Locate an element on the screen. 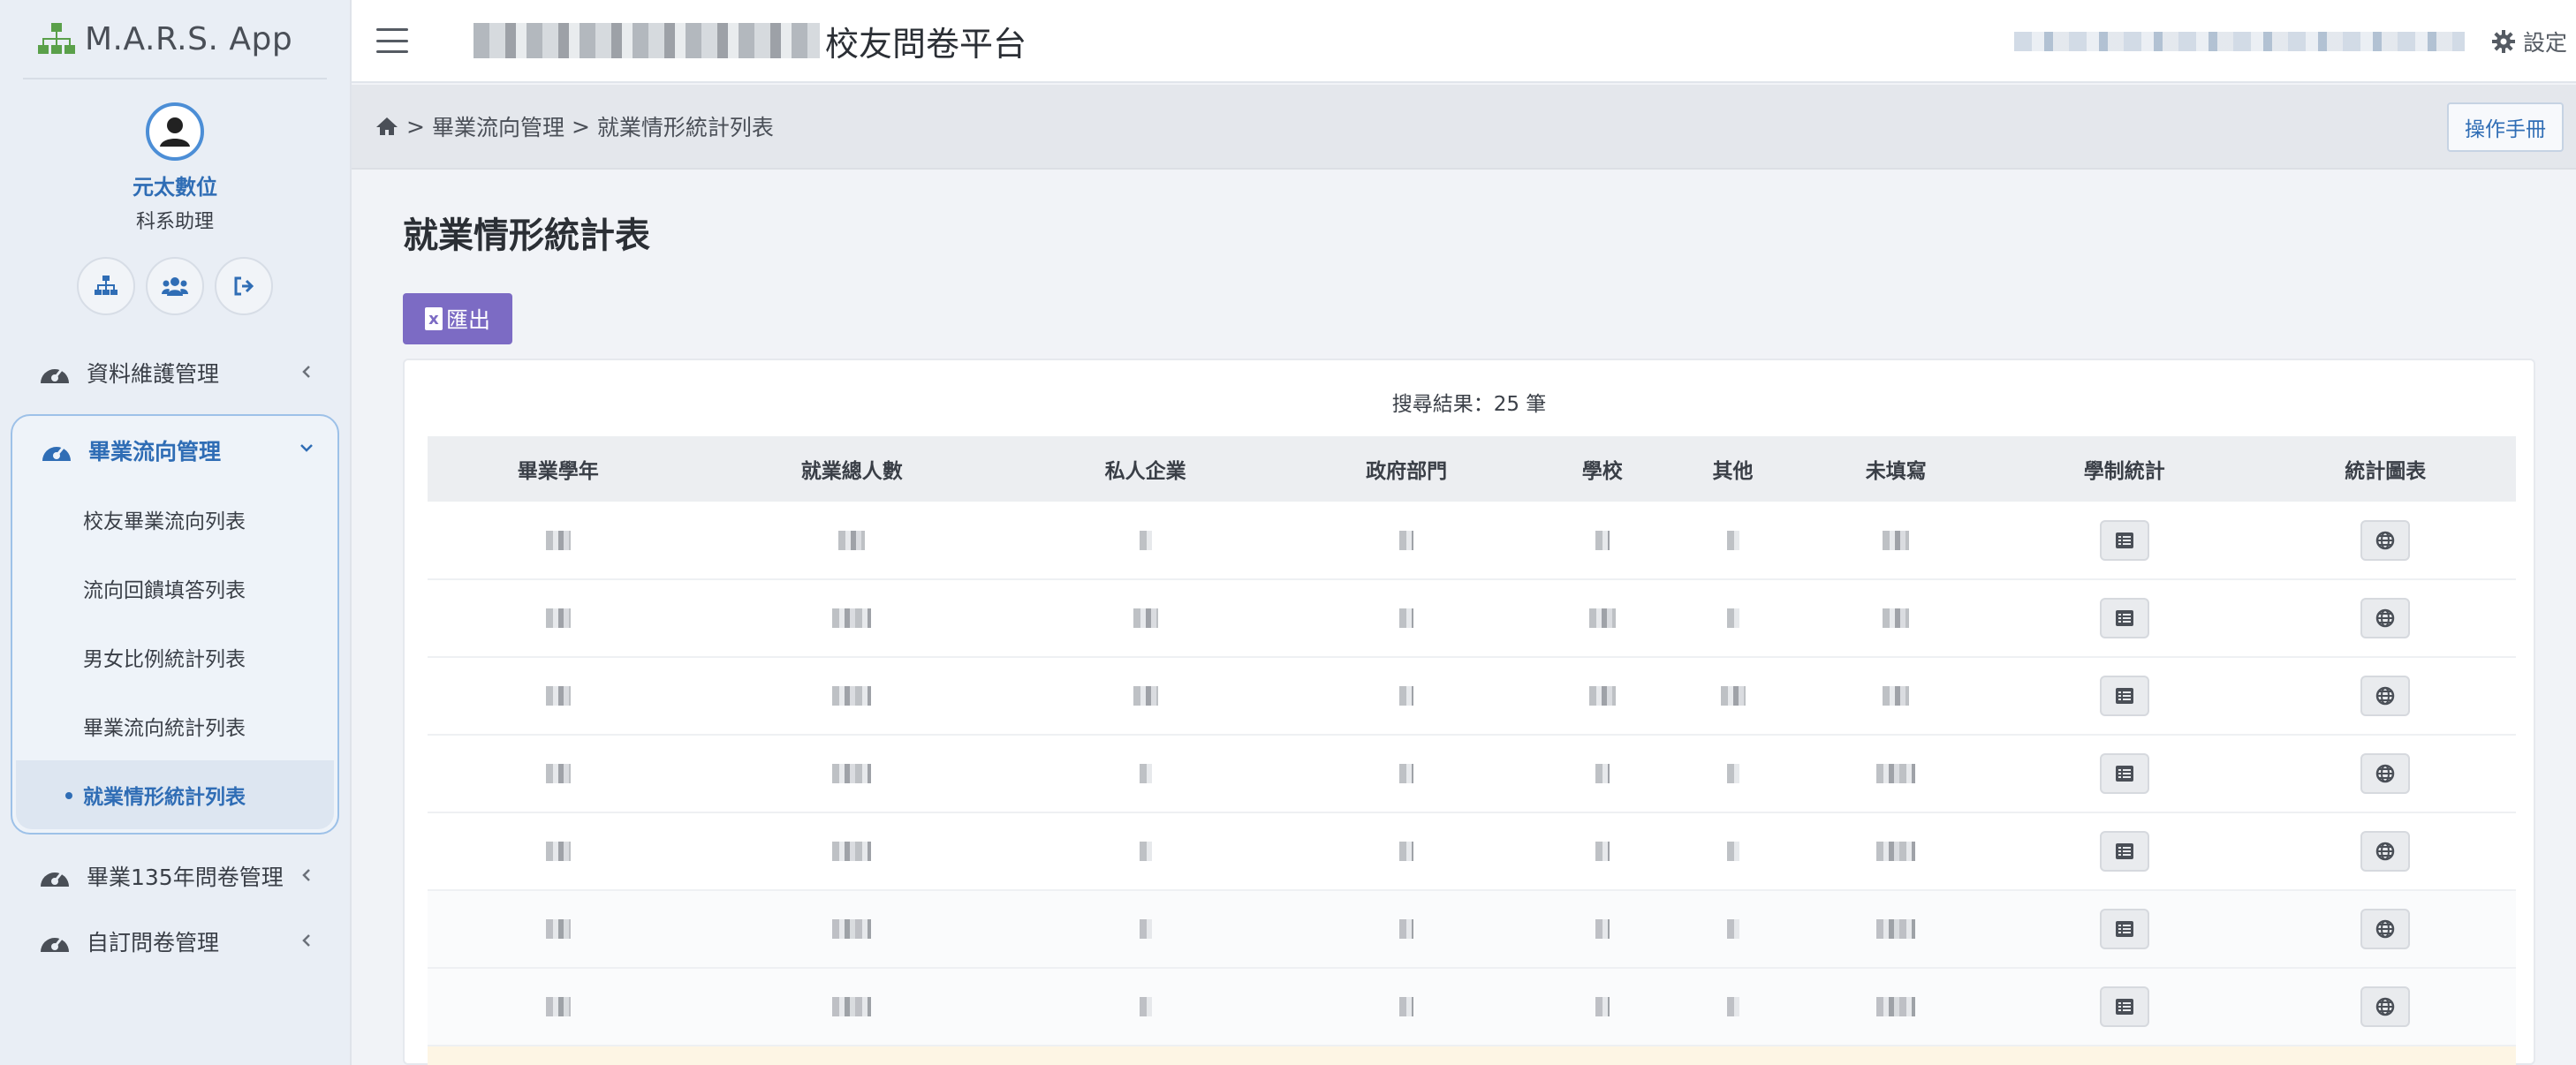 This screenshot has height=1065, width=2576. users-button is located at coordinates (175, 286).